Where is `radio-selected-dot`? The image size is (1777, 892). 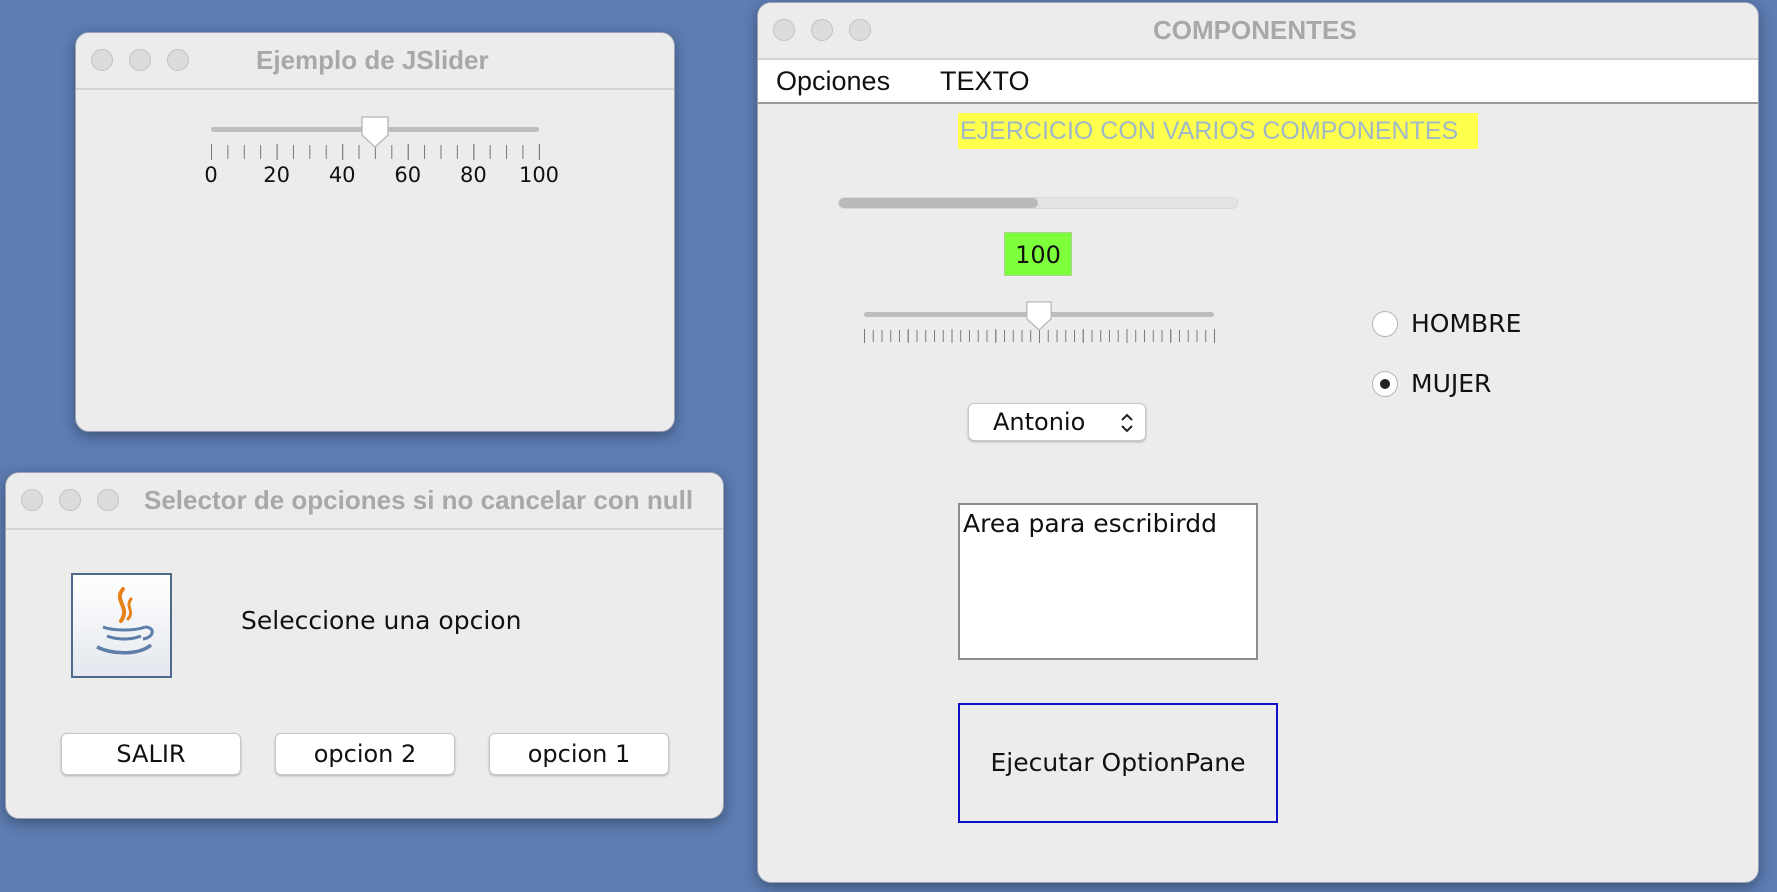 radio-selected-dot is located at coordinates (1385, 384).